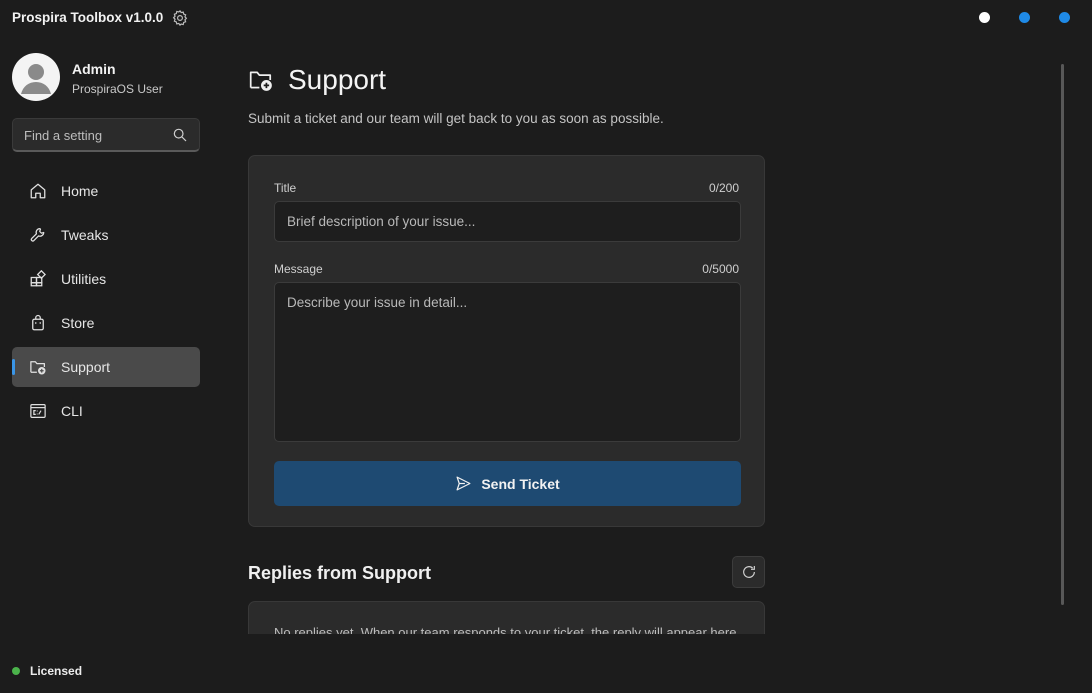  Describe the element at coordinates (13, 367) in the screenshot. I see `active-indicator` at that location.